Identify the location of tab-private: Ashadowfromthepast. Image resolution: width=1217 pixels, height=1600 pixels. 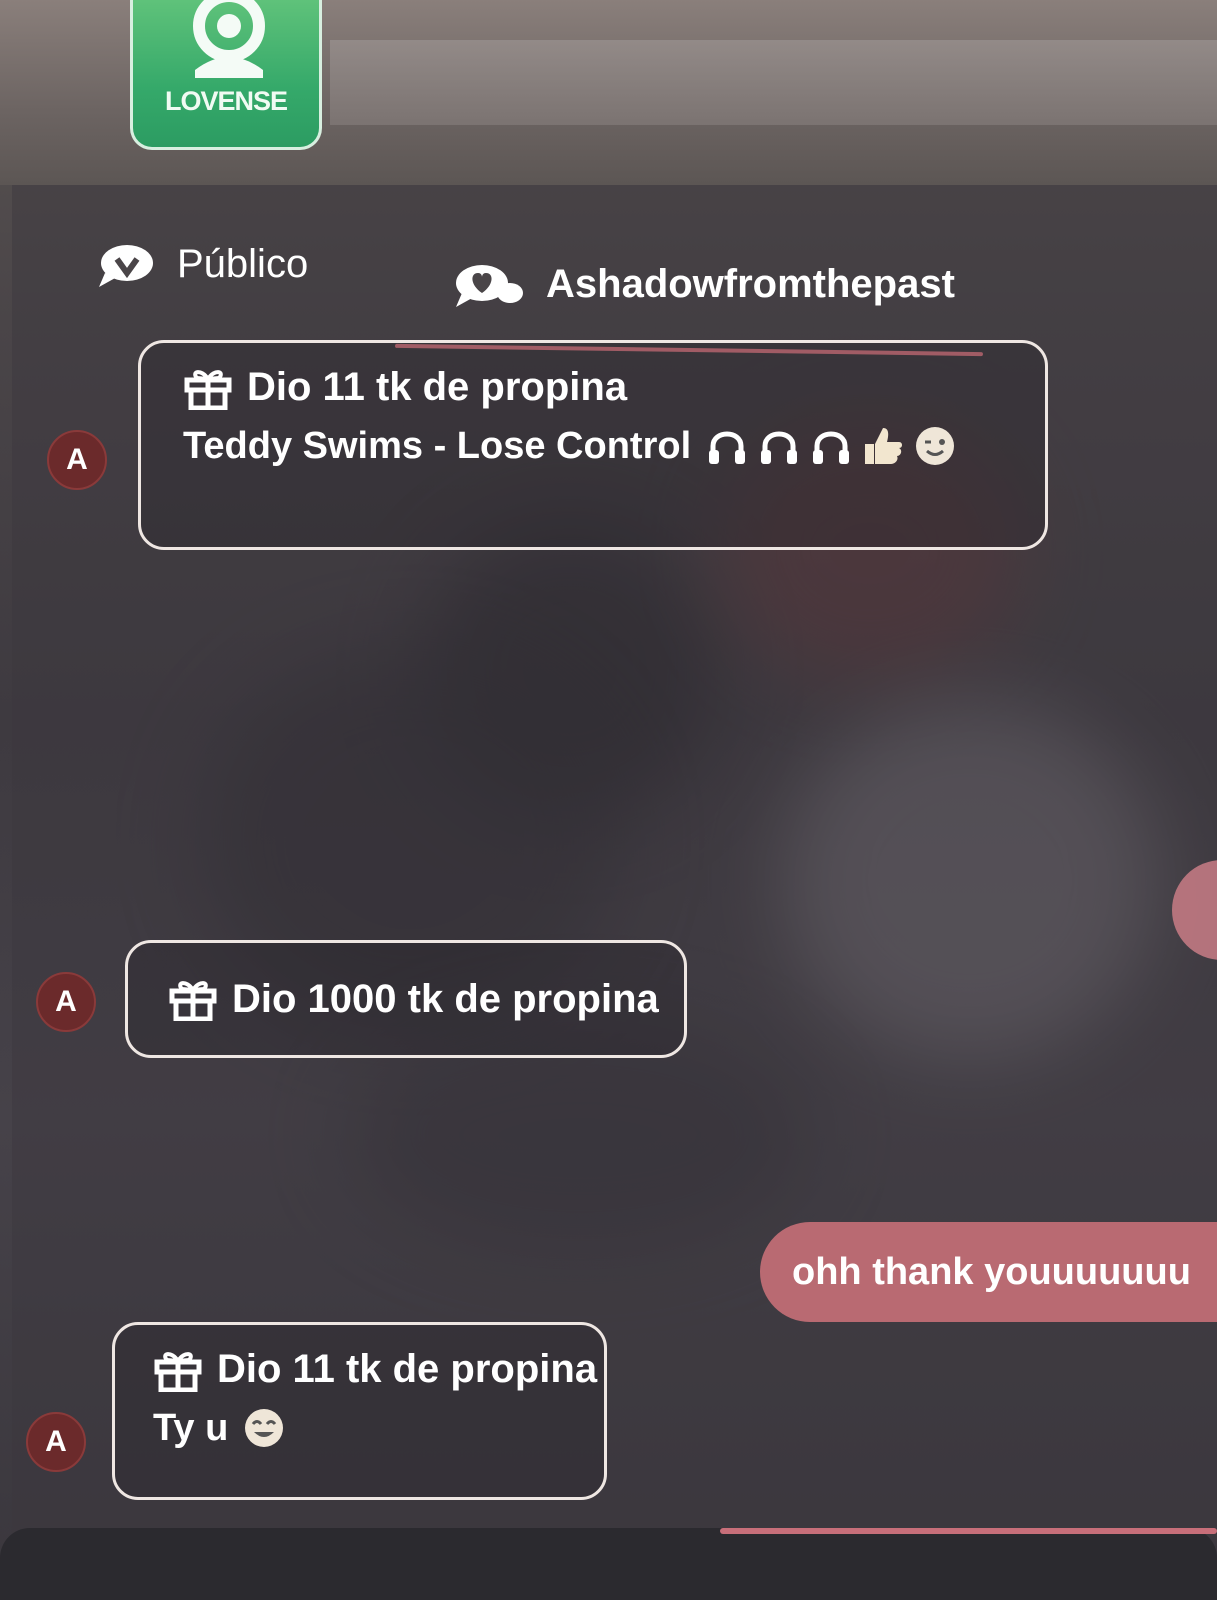
(703, 284).